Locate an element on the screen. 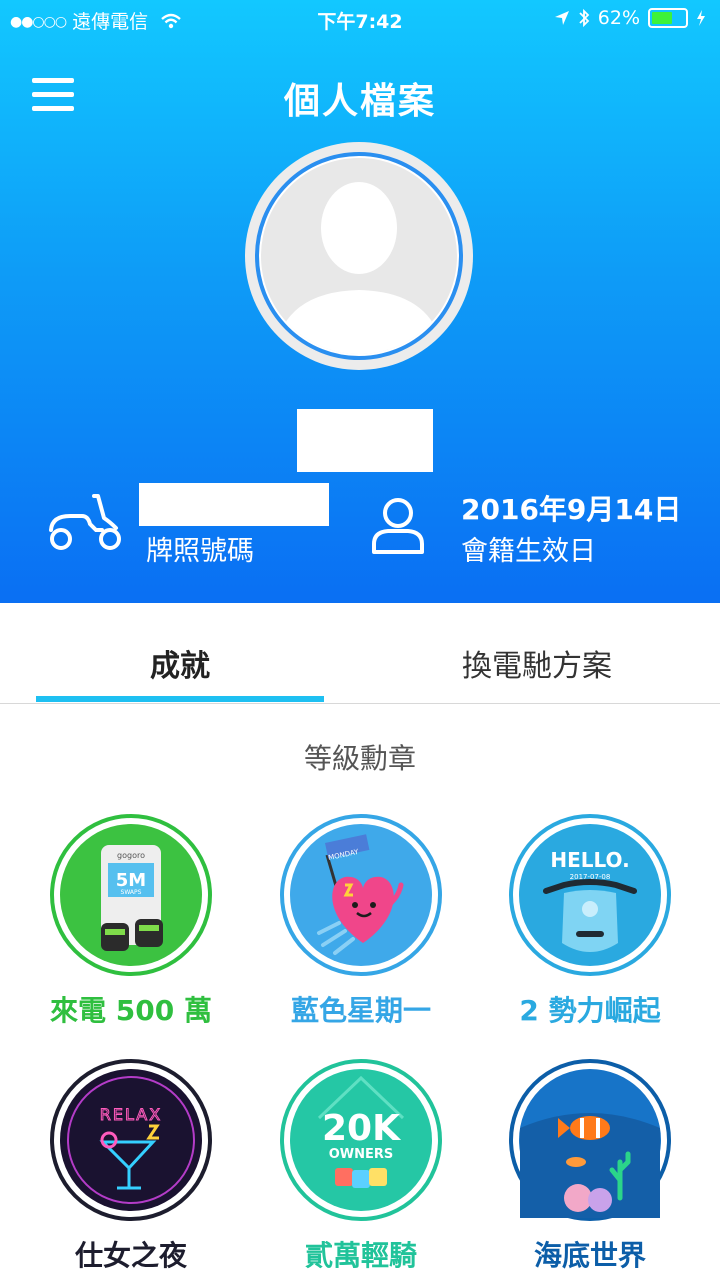 Image resolution: width=720 pixels, height=1280 pixels. battery-icon is located at coordinates (668, 18).